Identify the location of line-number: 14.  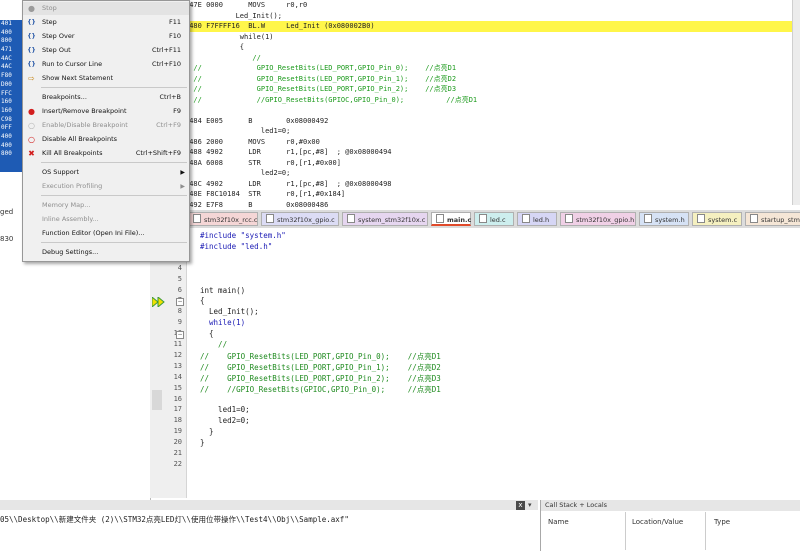
(168, 377).